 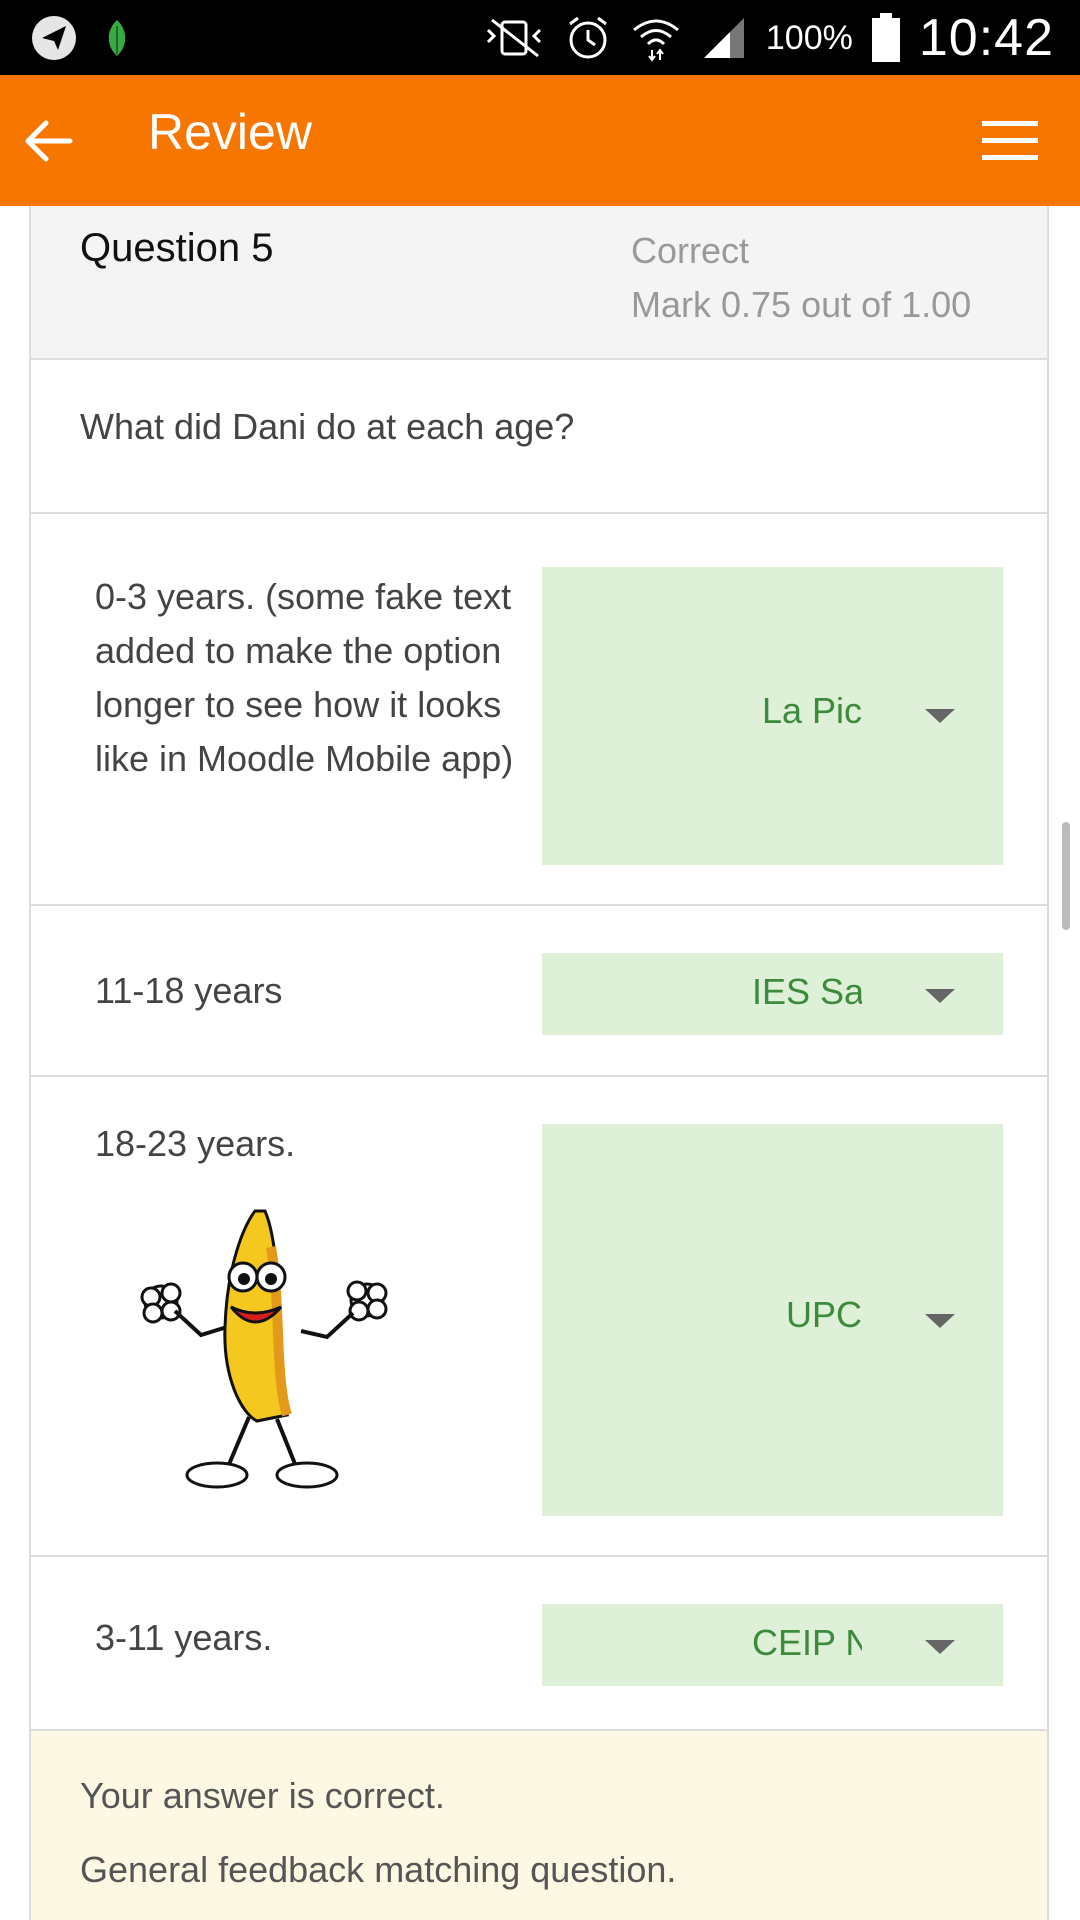 What do you see at coordinates (811, 710) in the screenshot?
I see `selected-answer: La Pic` at bounding box center [811, 710].